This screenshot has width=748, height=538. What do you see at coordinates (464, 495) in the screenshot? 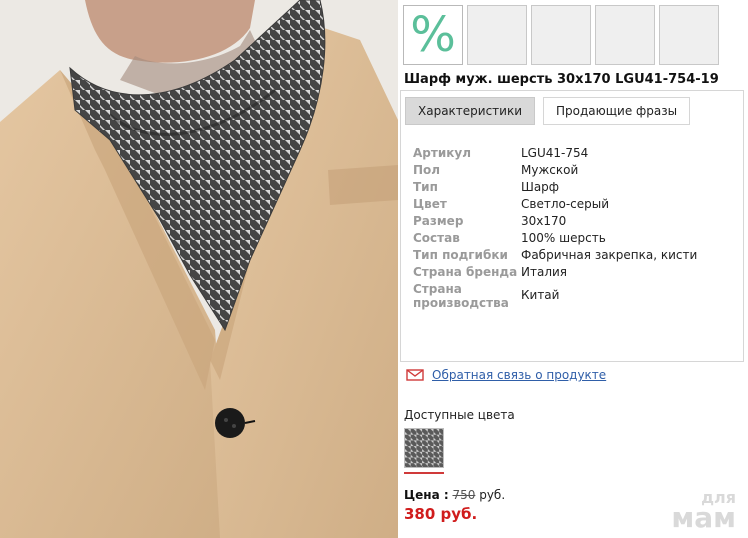
I see `old-price-value: 750` at bounding box center [464, 495].